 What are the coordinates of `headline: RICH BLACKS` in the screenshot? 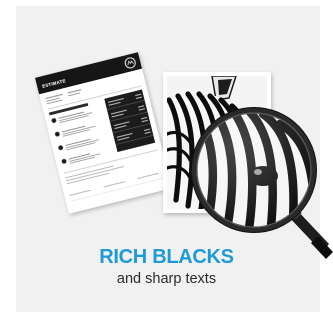 It's located at (166, 257).